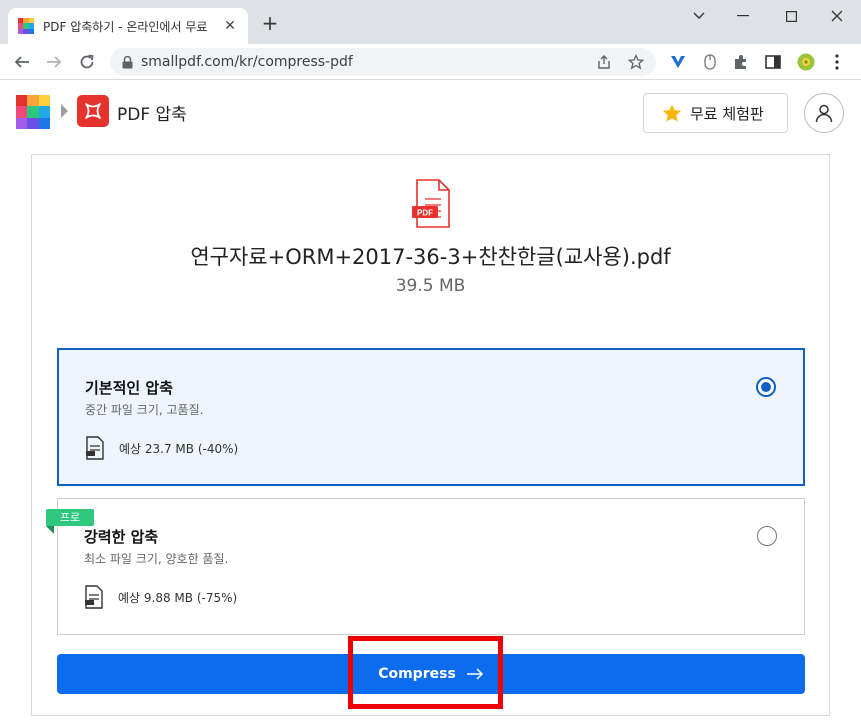 This screenshot has width=861, height=724. I want to click on svg-text: PDF, so click(425, 213).